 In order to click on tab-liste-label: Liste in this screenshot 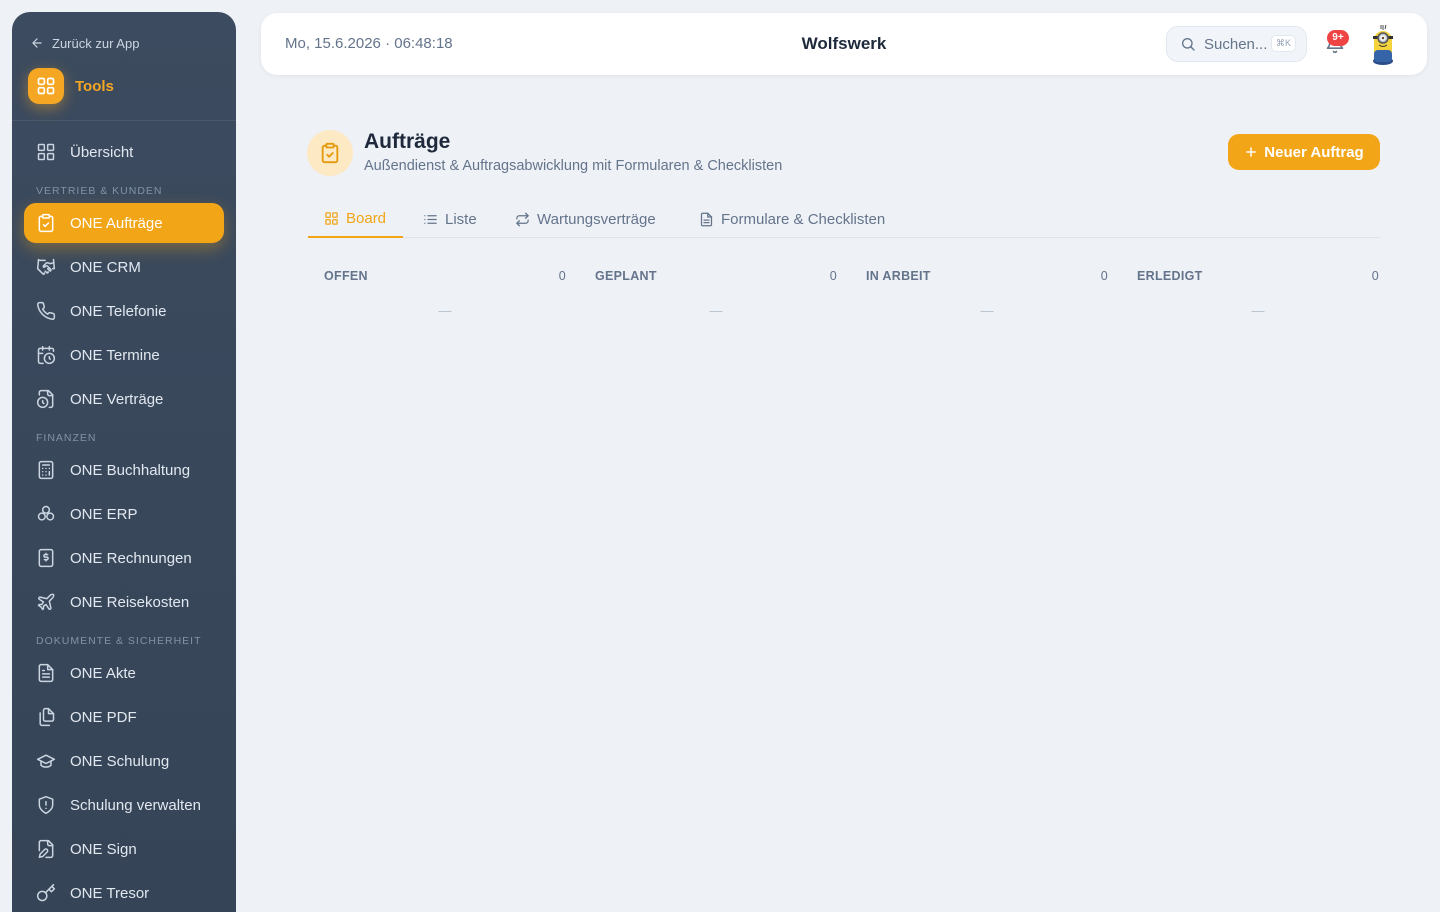, I will do `click(461, 219)`.